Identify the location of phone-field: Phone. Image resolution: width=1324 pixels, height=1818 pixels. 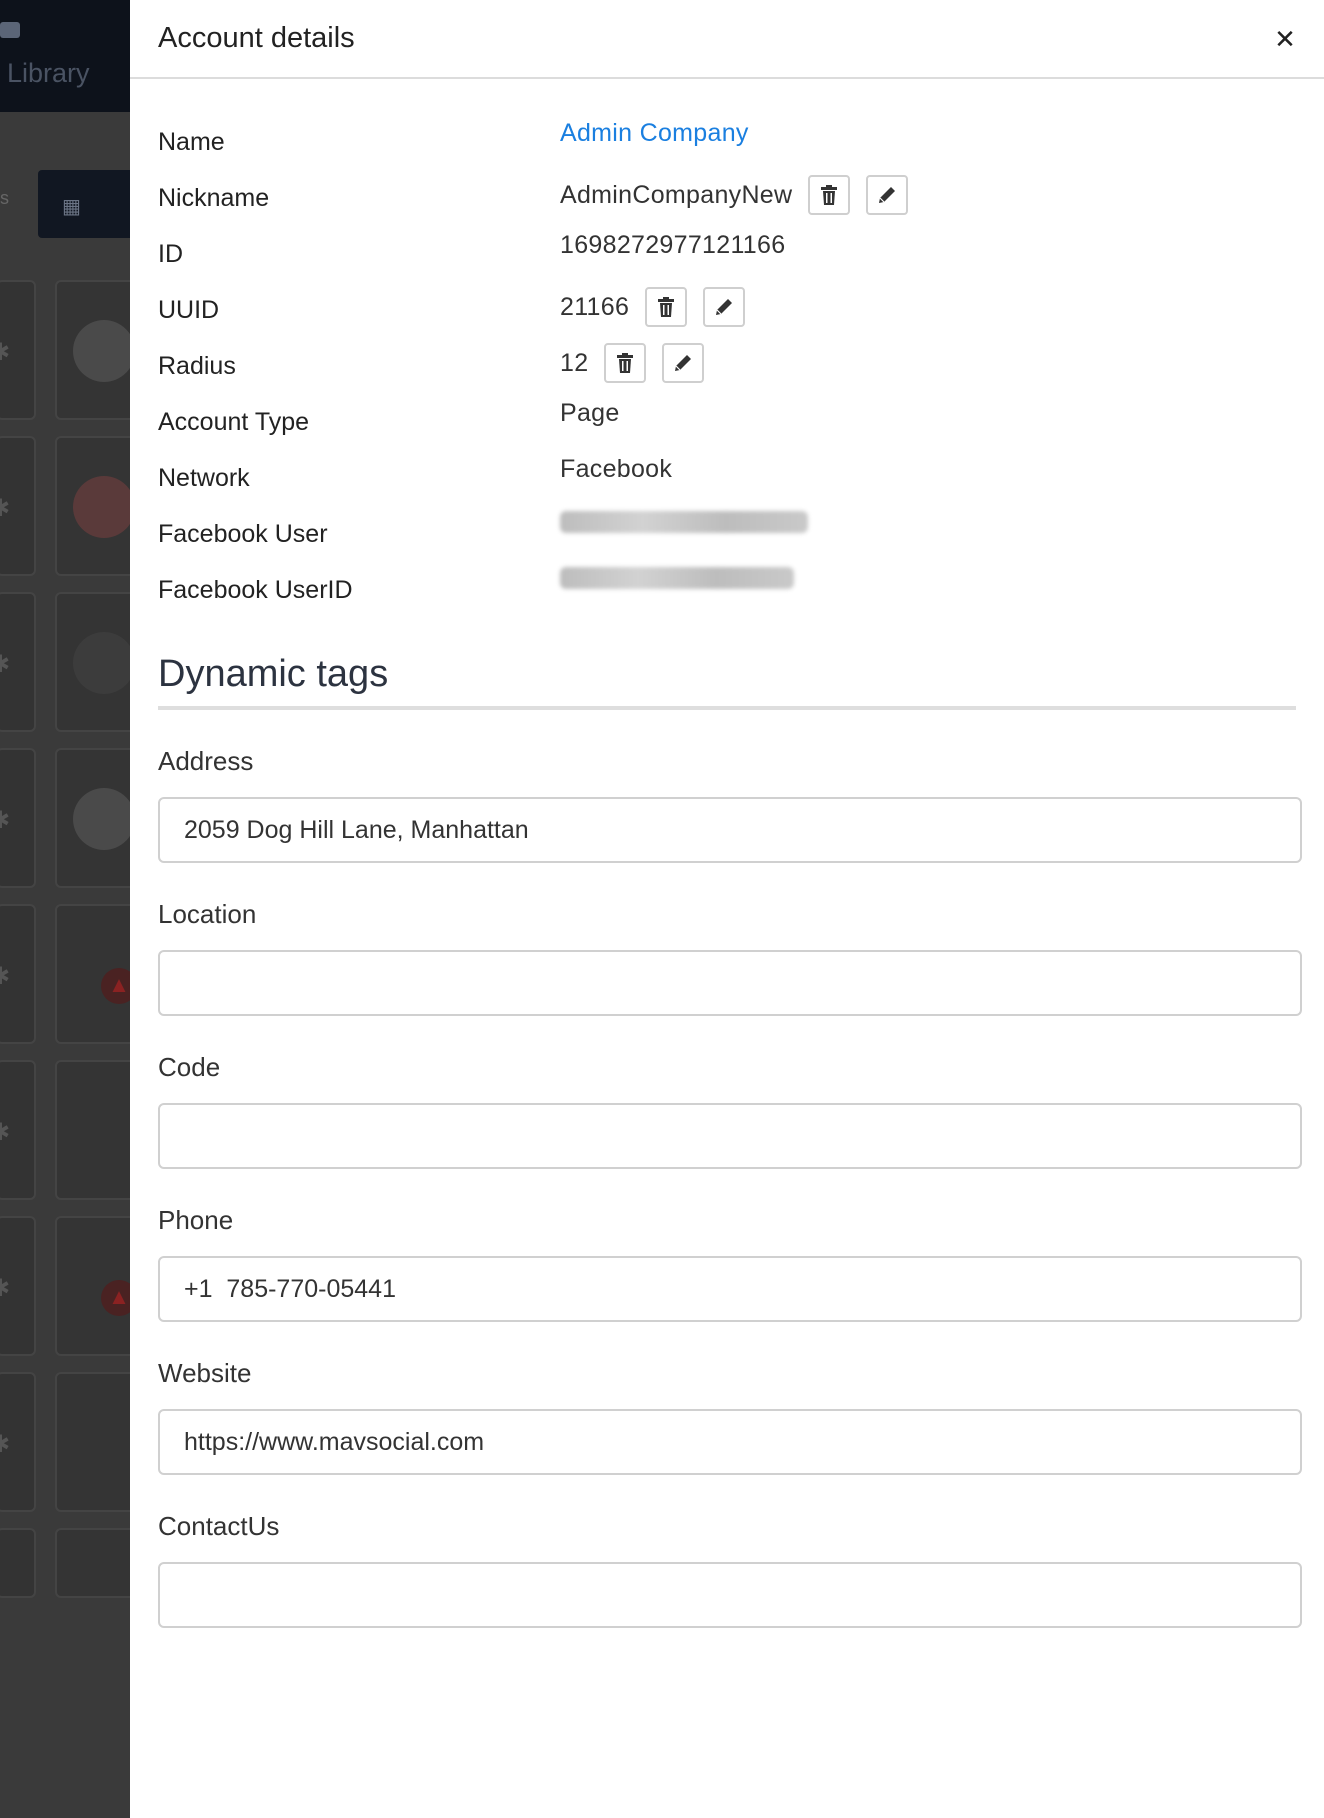
(730, 1245).